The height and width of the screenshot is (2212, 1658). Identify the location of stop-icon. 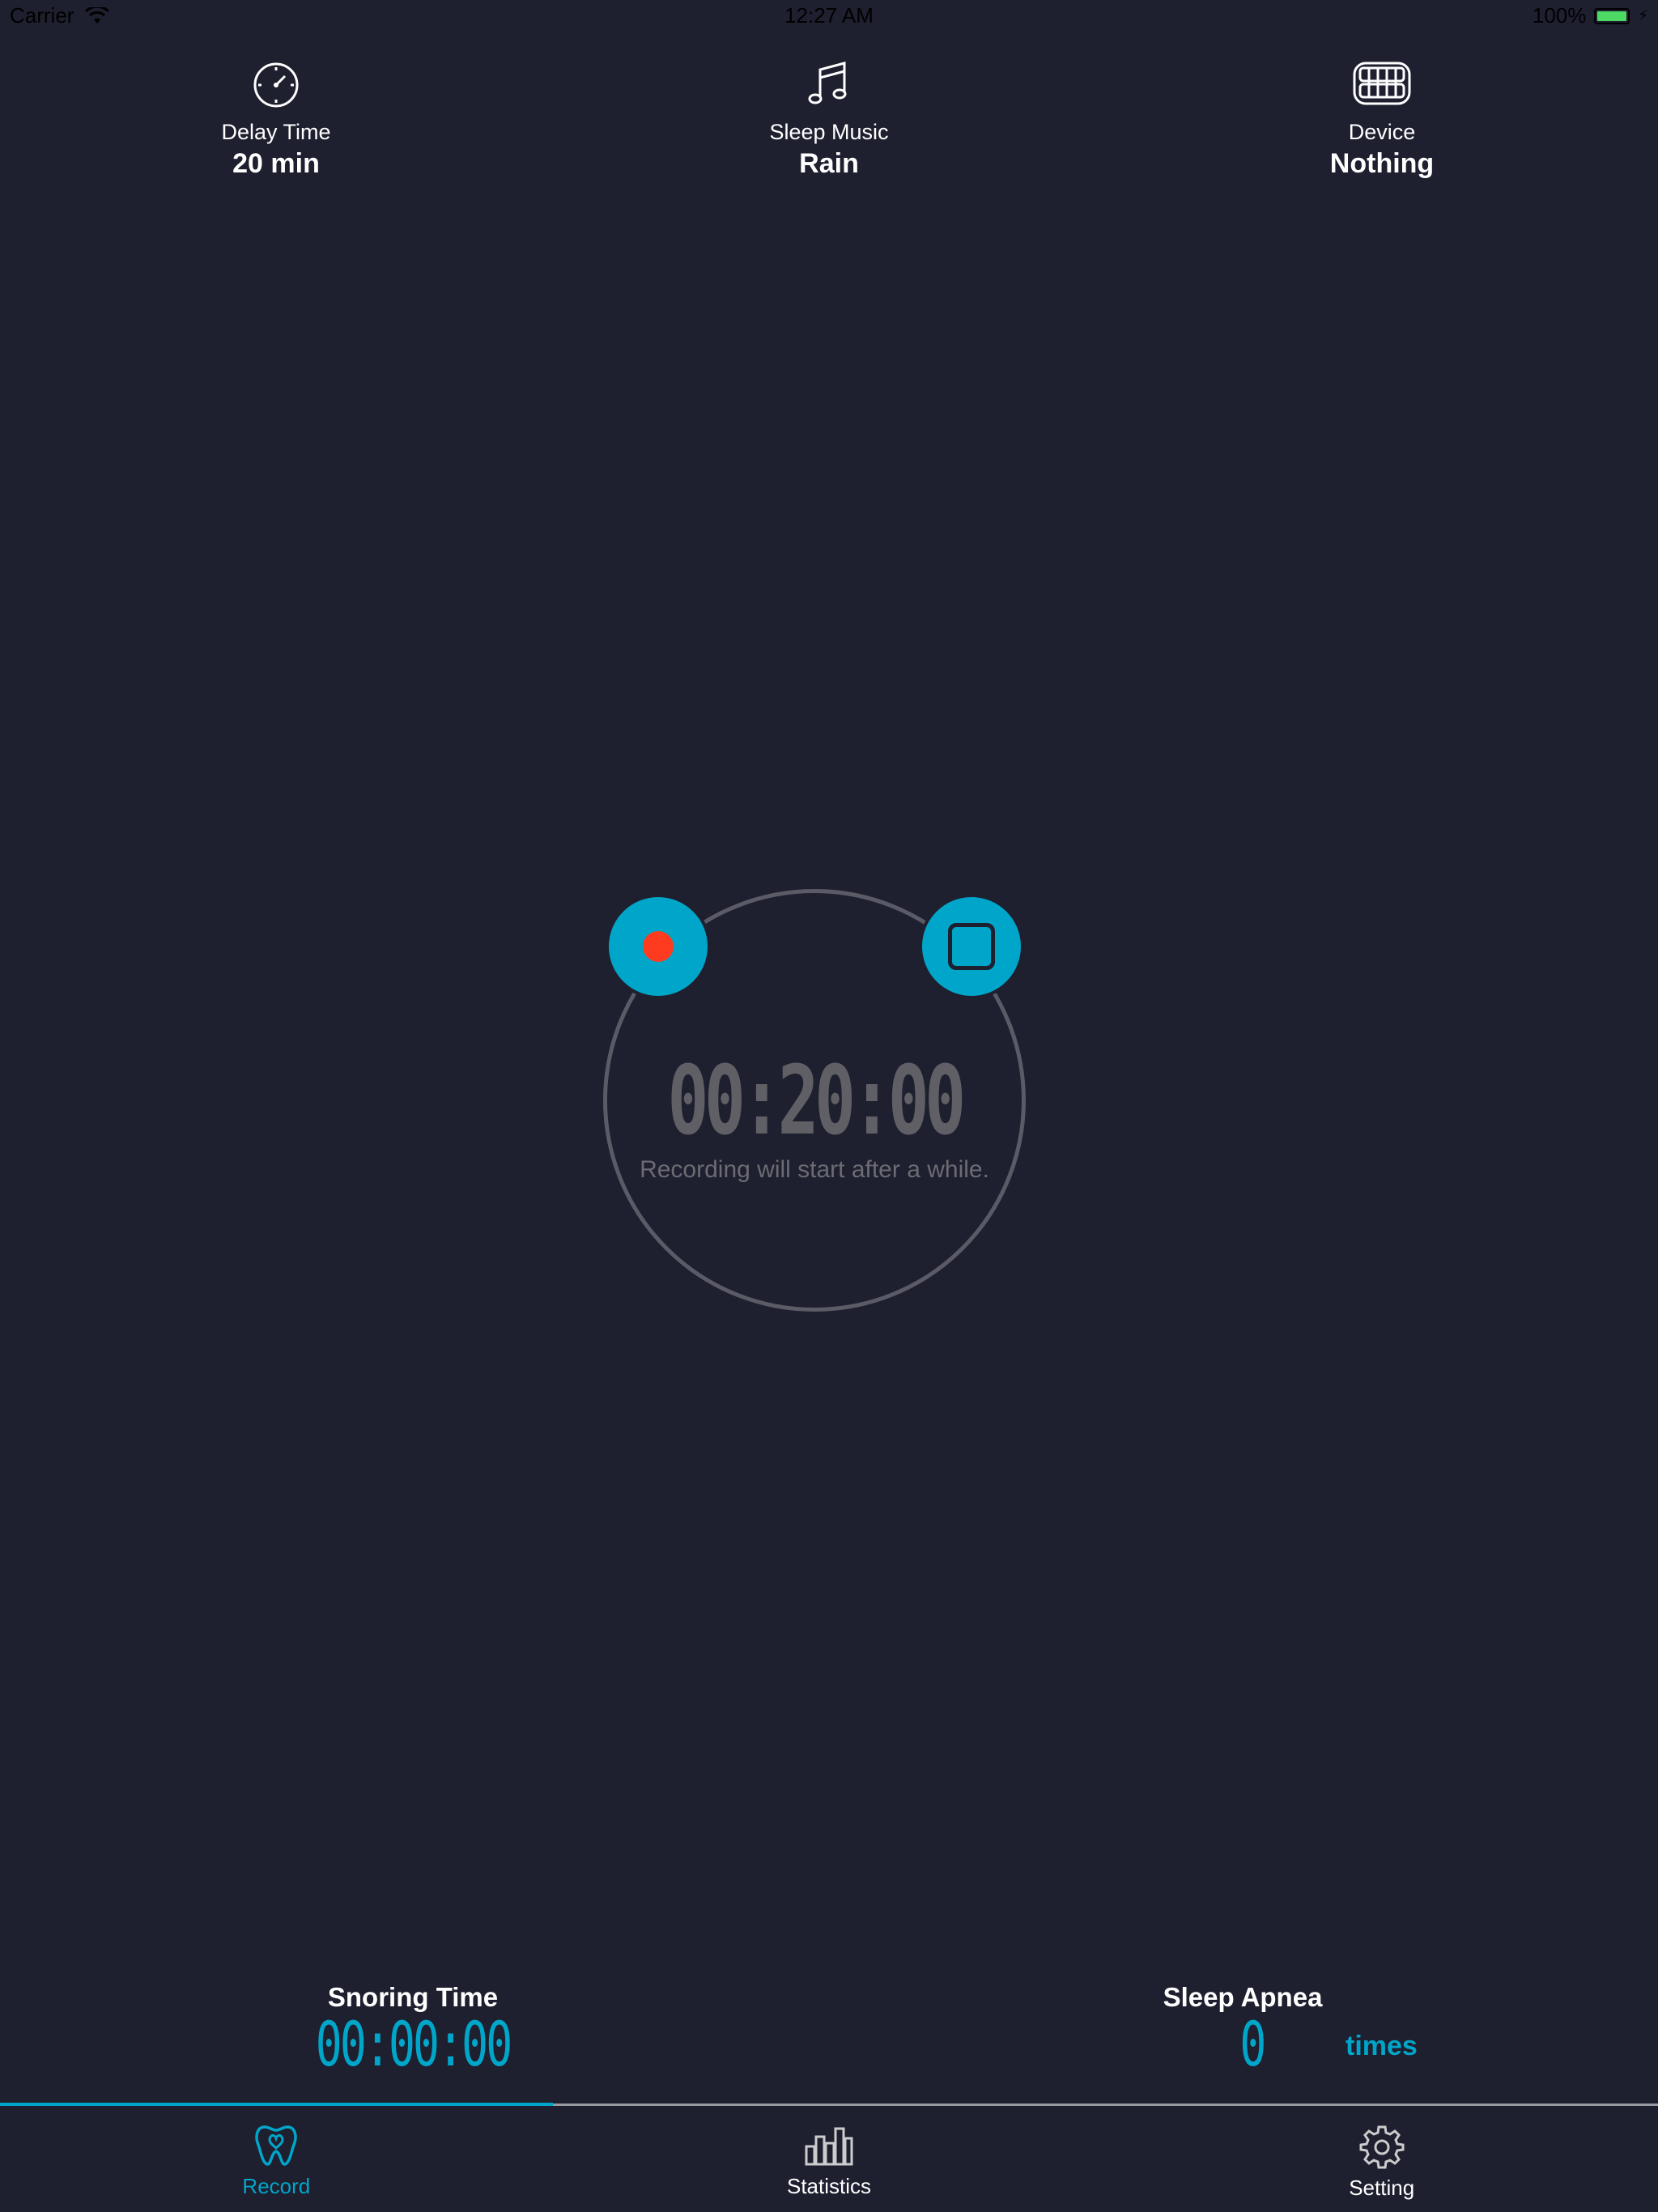
(971, 946).